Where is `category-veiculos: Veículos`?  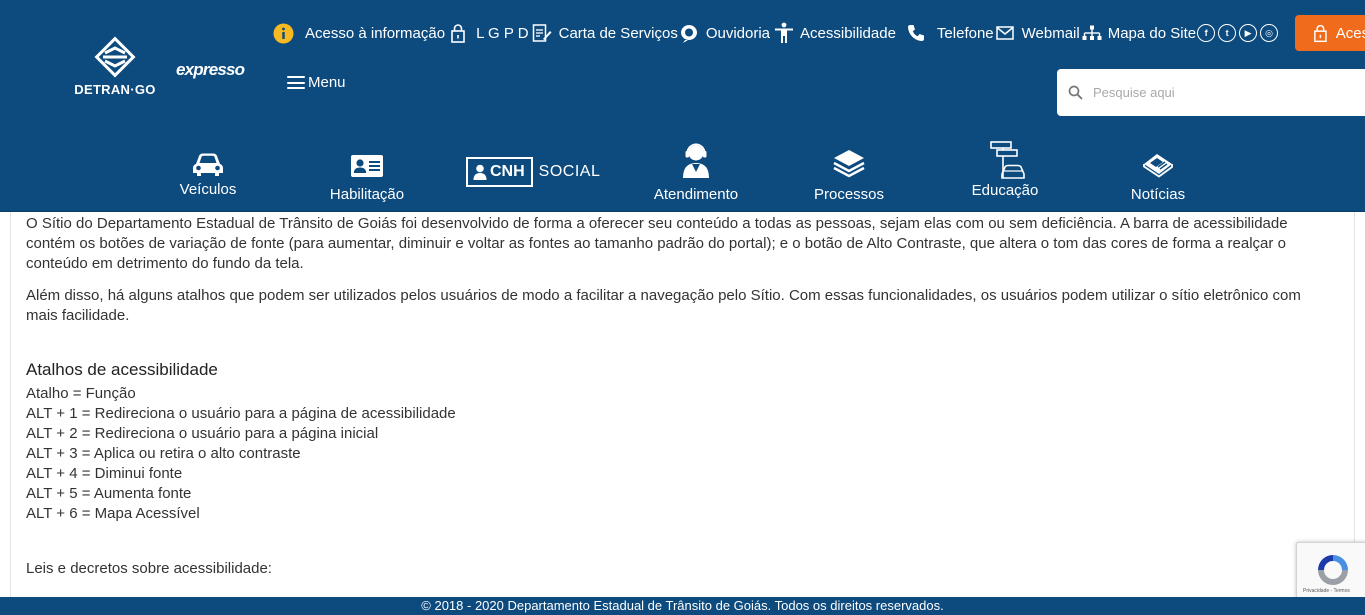
category-veiculos: Veículos is located at coordinates (208, 169).